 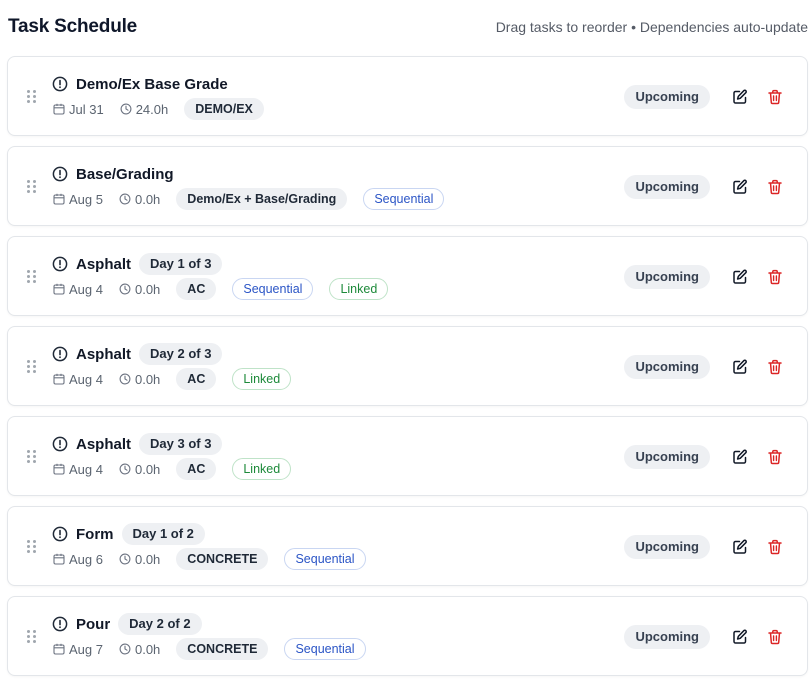 What do you see at coordinates (224, 109) in the screenshot?
I see `crew-badge: DEMO/EX` at bounding box center [224, 109].